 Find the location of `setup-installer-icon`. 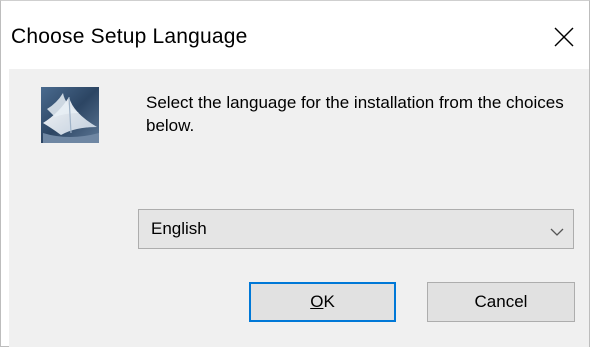

setup-installer-icon is located at coordinates (71, 115).